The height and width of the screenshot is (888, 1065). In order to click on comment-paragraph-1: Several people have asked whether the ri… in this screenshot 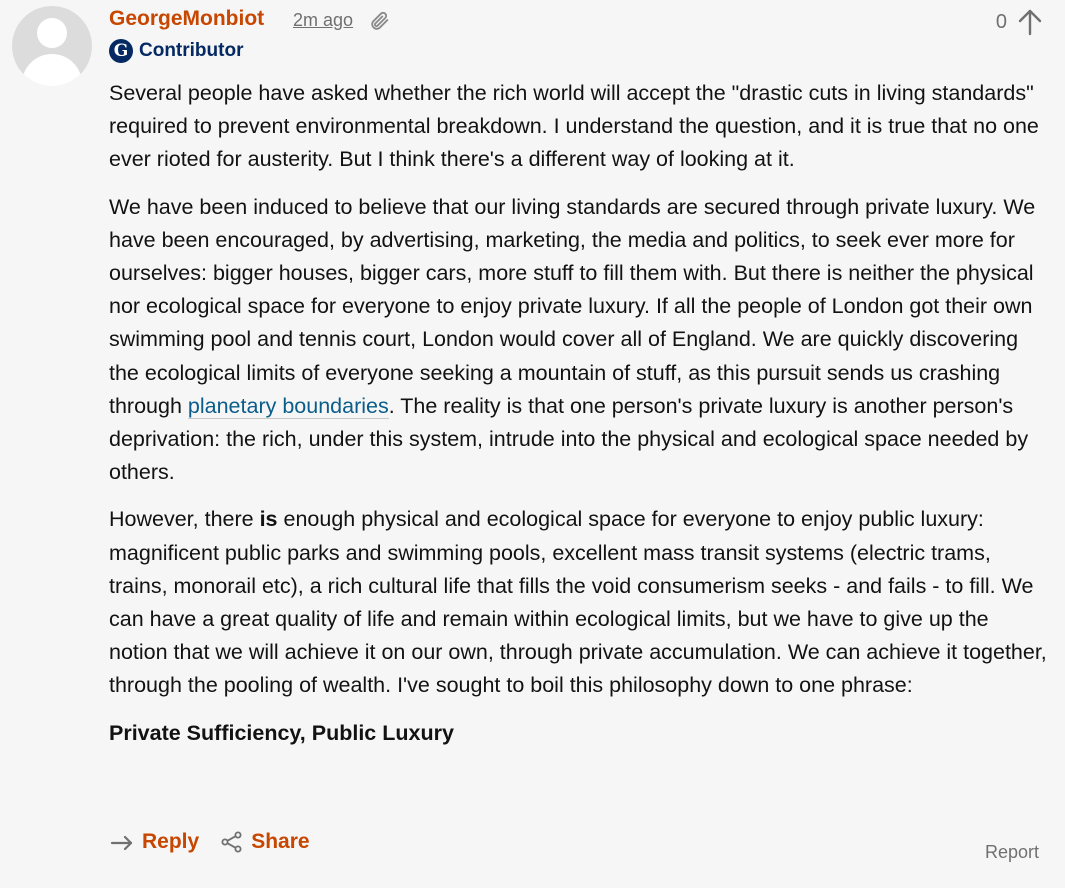, I will do `click(574, 126)`.